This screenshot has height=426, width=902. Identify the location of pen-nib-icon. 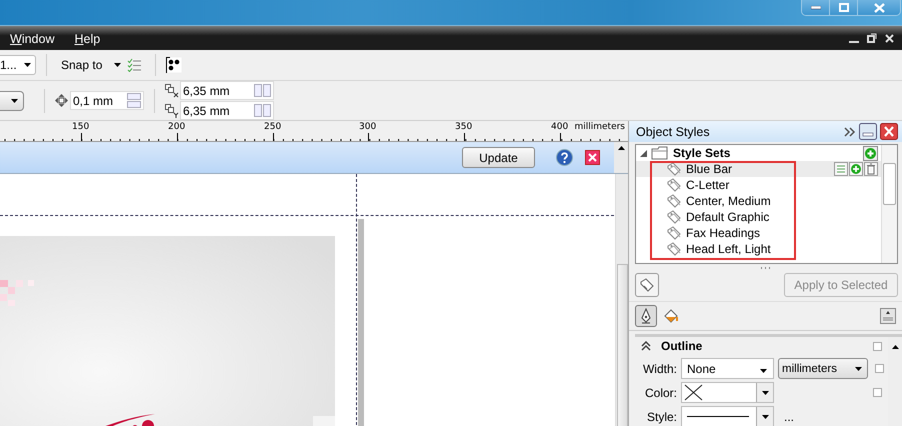
(646, 316).